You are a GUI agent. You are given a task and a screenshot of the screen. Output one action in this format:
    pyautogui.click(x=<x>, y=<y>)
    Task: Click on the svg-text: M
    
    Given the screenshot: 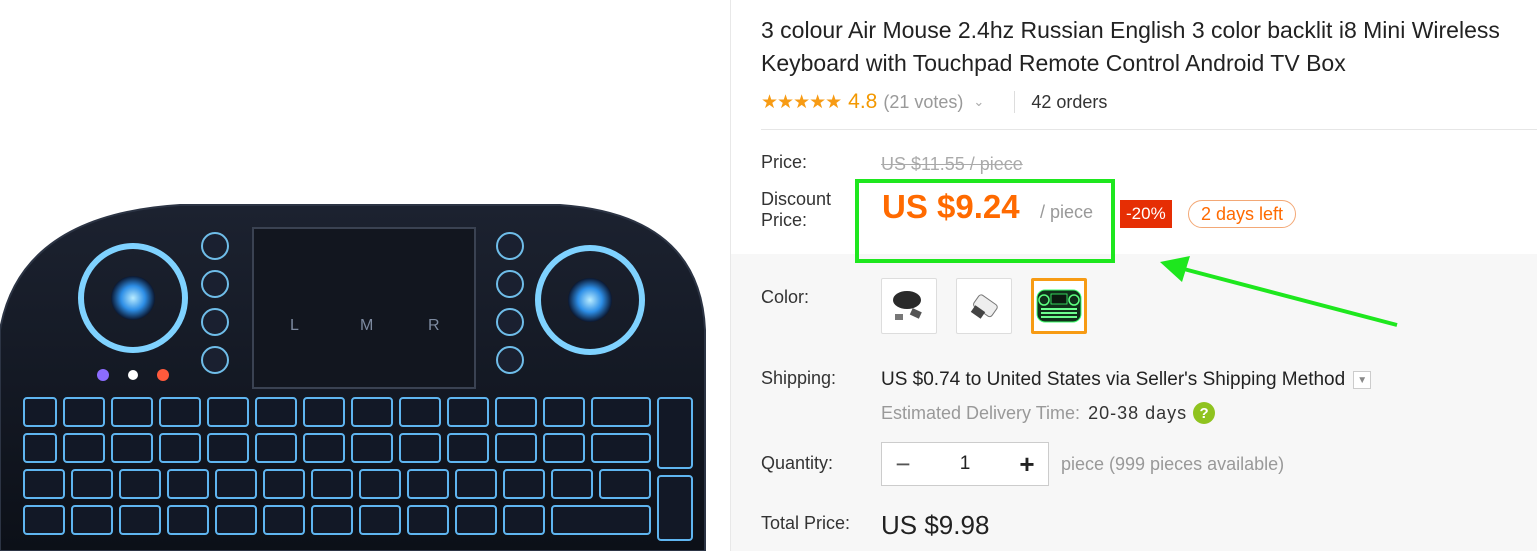 What is the action you would take?
    pyautogui.click(x=366, y=325)
    